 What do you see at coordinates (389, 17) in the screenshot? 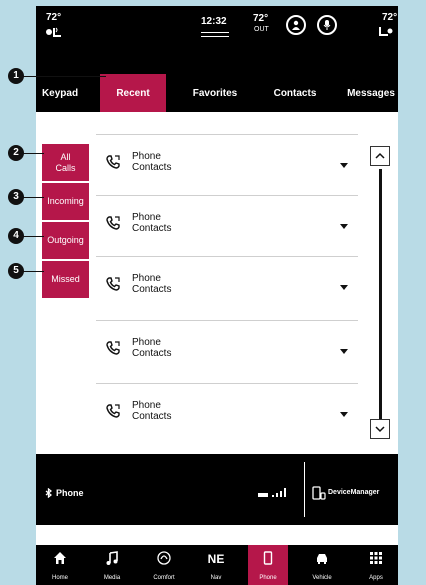
I see `passenger-temp: 72°` at bounding box center [389, 17].